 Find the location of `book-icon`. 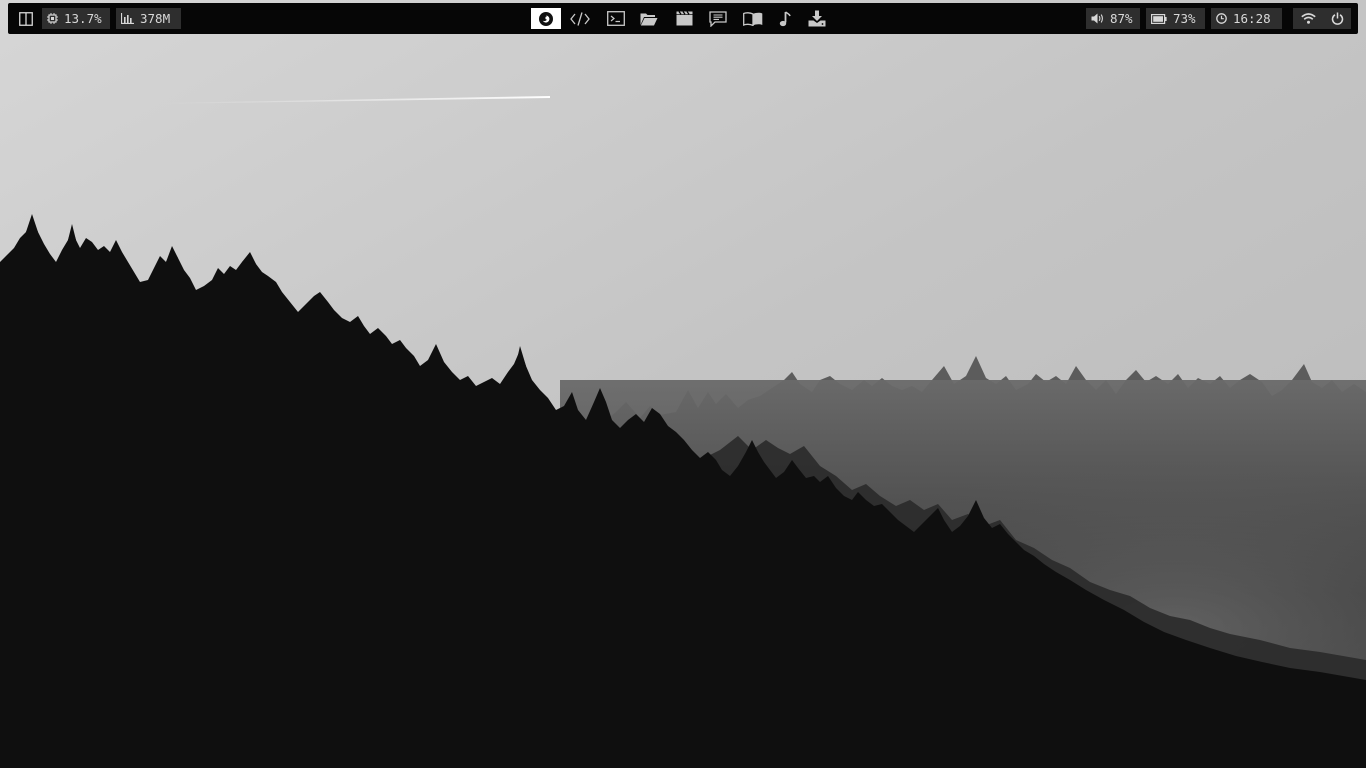

book-icon is located at coordinates (753, 18).